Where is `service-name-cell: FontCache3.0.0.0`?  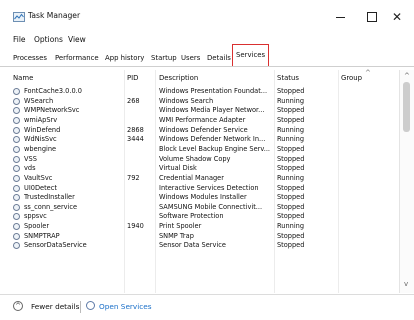
service-name-cell: FontCache3.0.0.0 is located at coordinates (53, 91).